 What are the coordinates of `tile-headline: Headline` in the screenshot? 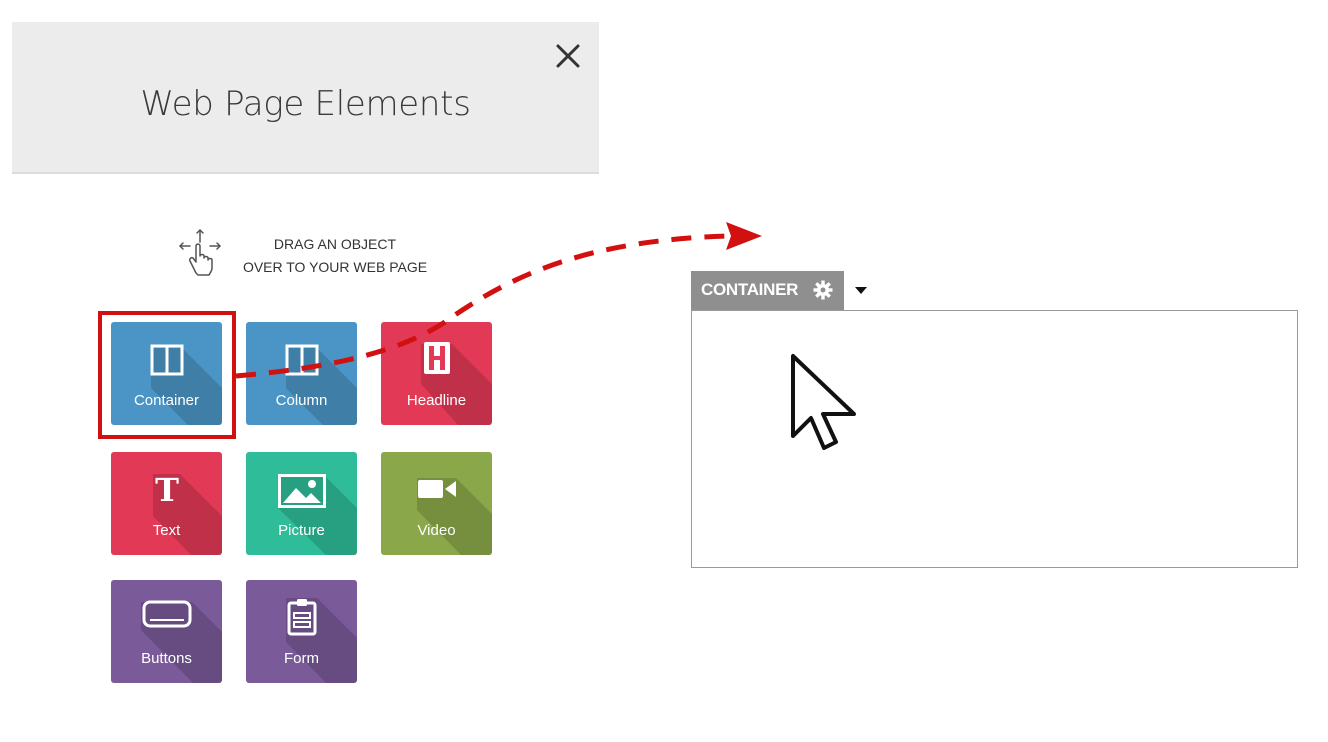 It's located at (436, 373).